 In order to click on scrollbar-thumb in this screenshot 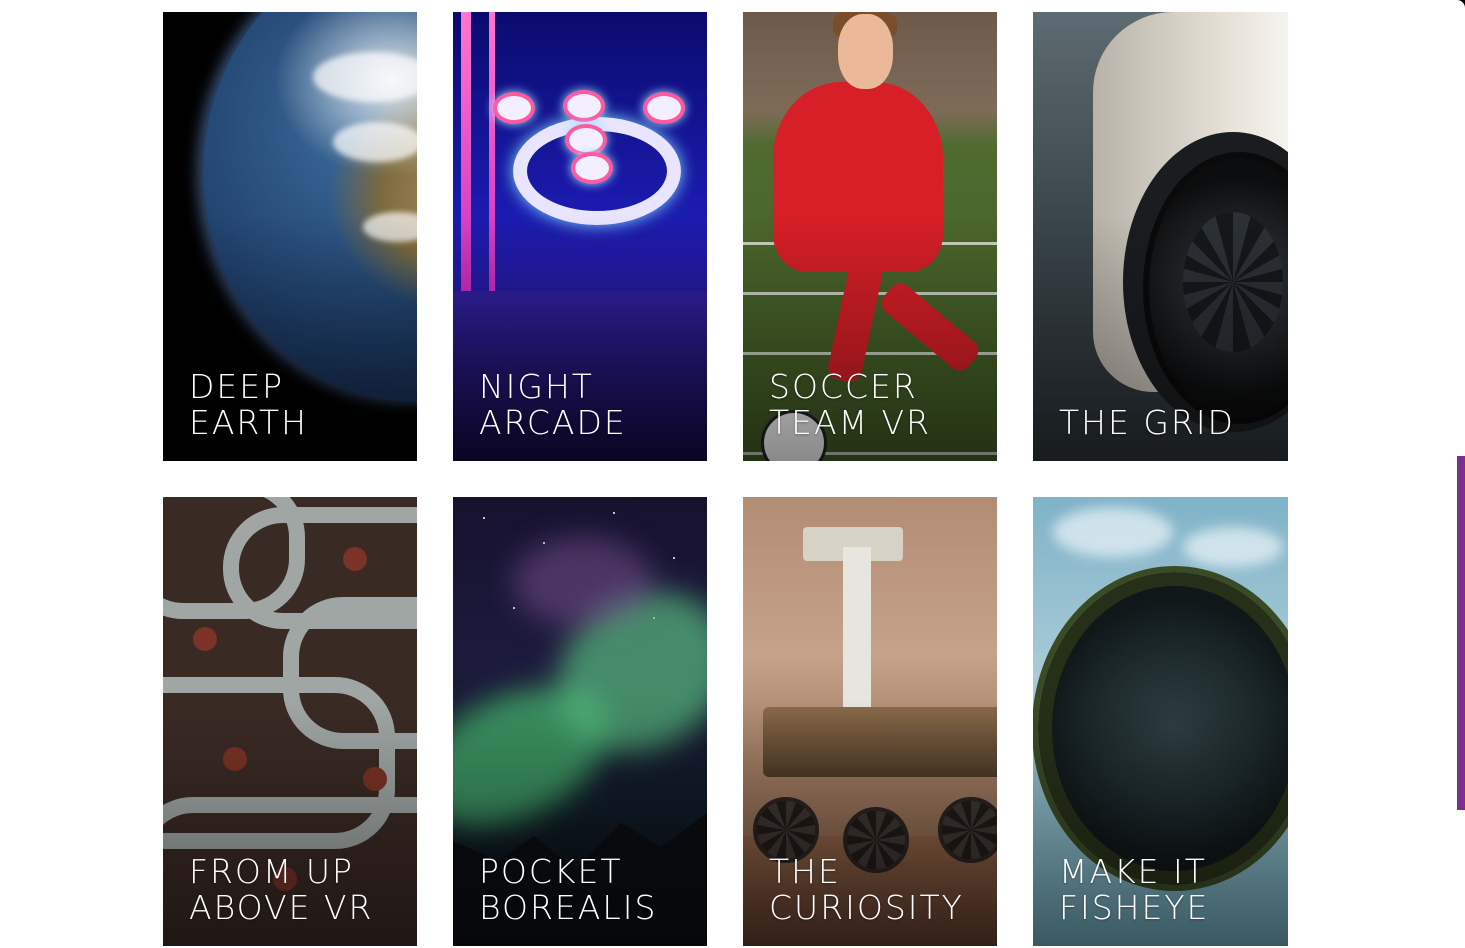, I will do `click(1461, 633)`.